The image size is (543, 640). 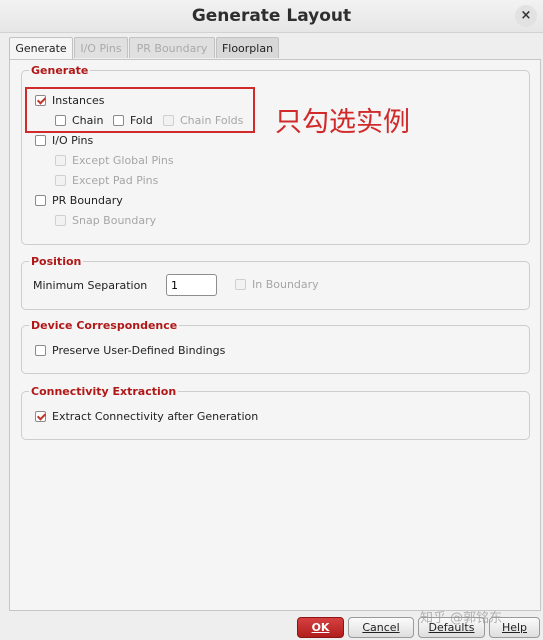 I want to click on except-global-pins-checkbox: Except Global Pins, so click(x=114, y=161).